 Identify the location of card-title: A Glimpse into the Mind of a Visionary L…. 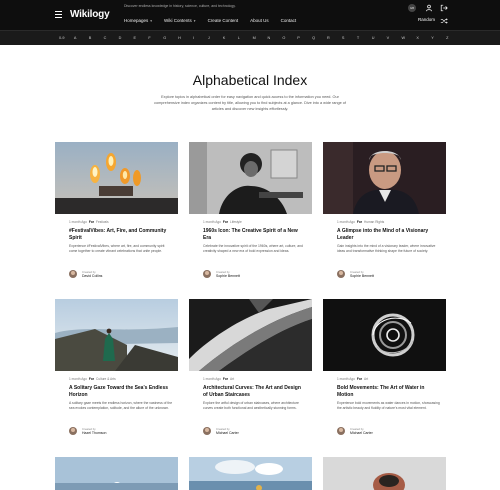
(388, 235).